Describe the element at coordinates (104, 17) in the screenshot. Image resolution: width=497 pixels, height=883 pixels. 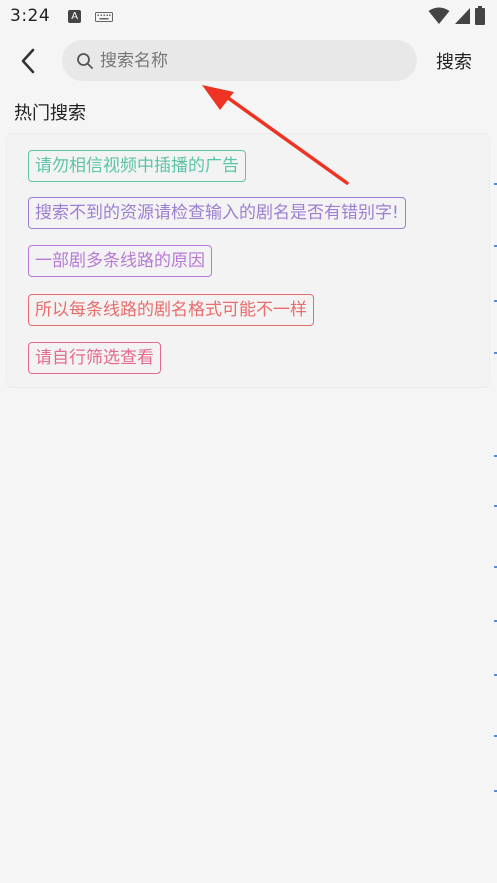
I see `keyboard-icon` at that location.